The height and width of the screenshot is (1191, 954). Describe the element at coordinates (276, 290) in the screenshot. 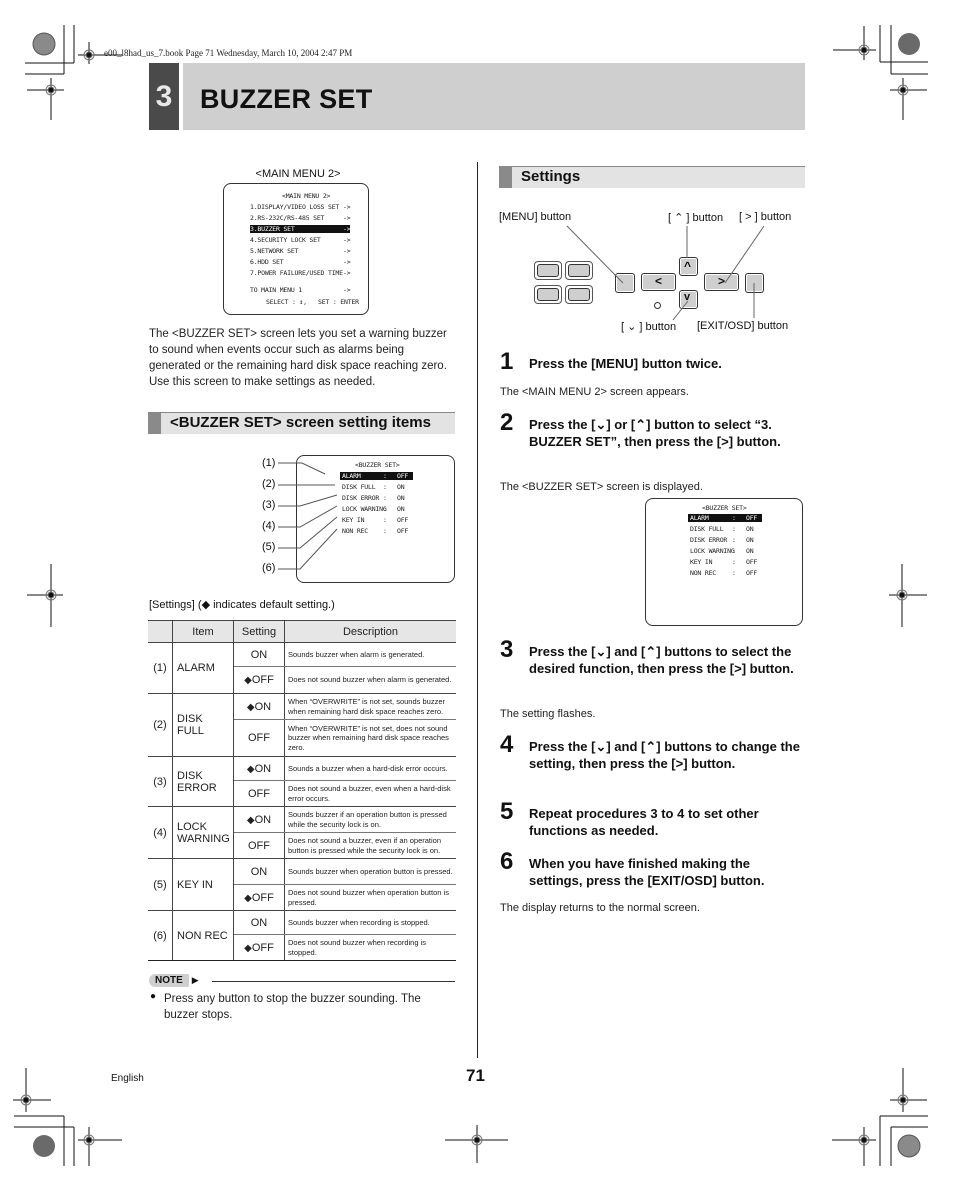

I see `osd-back-label: TO MAIN MENU 1` at that location.